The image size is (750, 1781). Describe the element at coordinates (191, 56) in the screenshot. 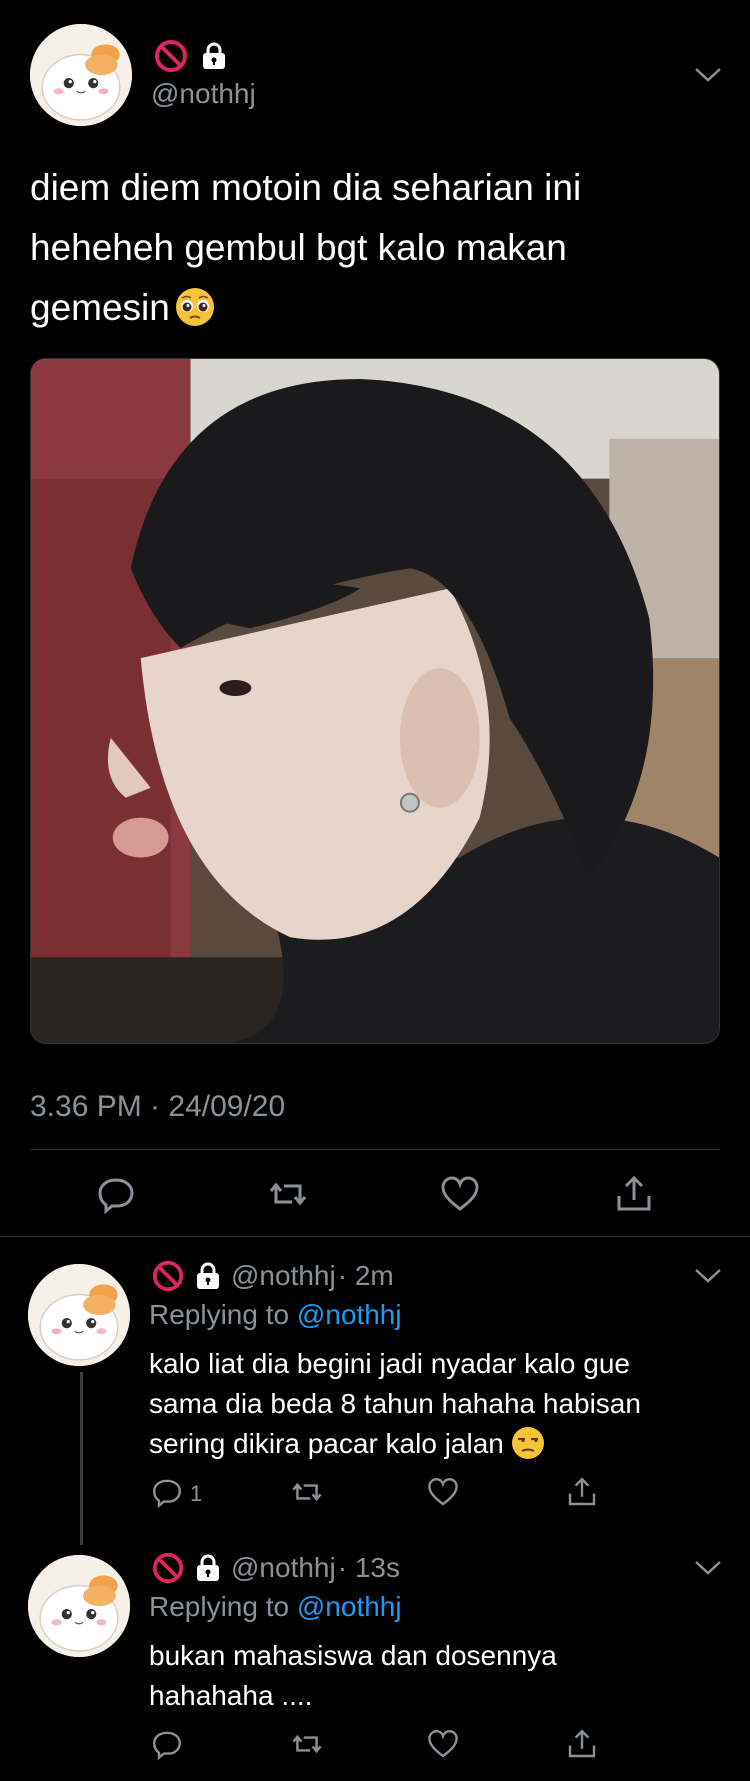

I see `handle-badges` at that location.